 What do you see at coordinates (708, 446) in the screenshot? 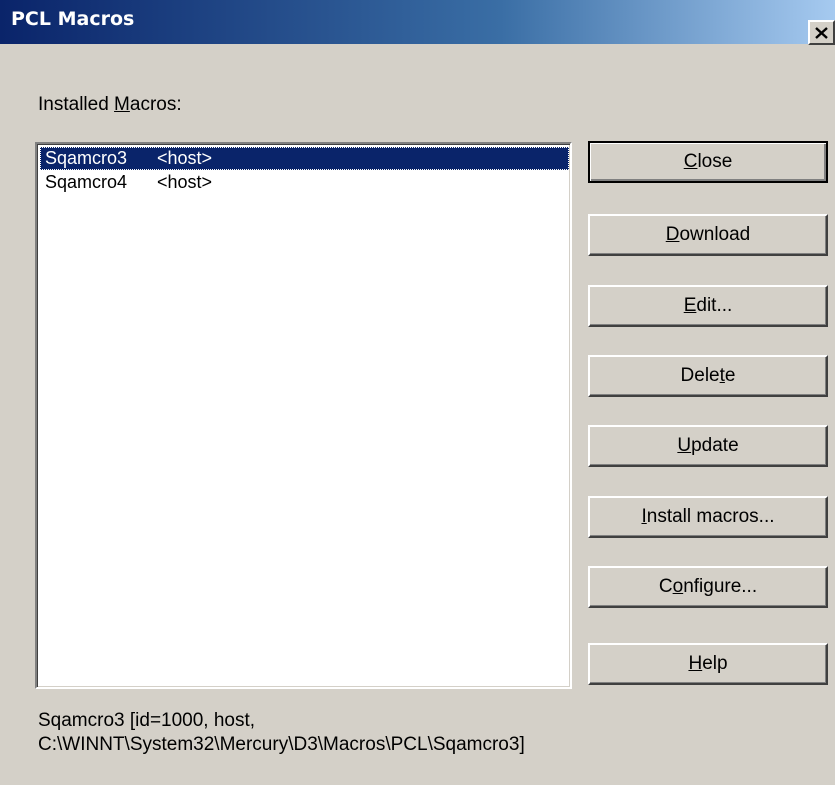
I see `update-button: Update` at bounding box center [708, 446].